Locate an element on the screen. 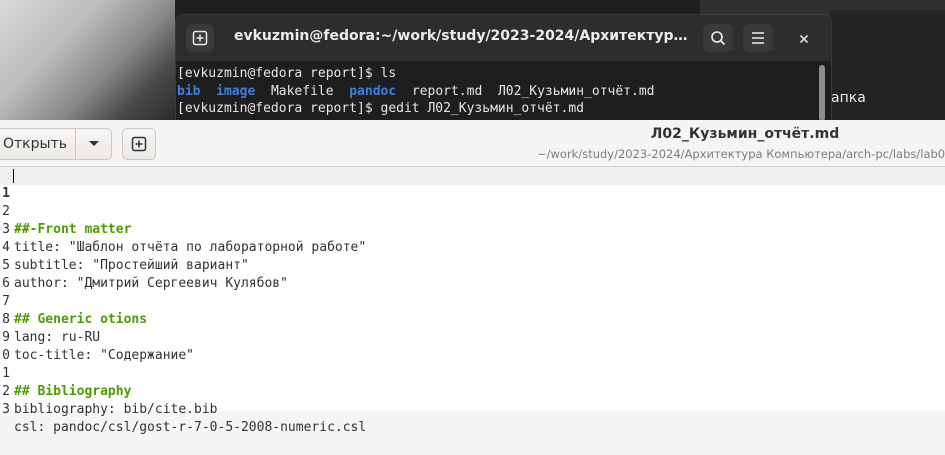 Image resolution: width=945 pixels, height=455 pixels. ls-file-otchet: Л02_Кузьмин_отчёт.md is located at coordinates (576, 91).